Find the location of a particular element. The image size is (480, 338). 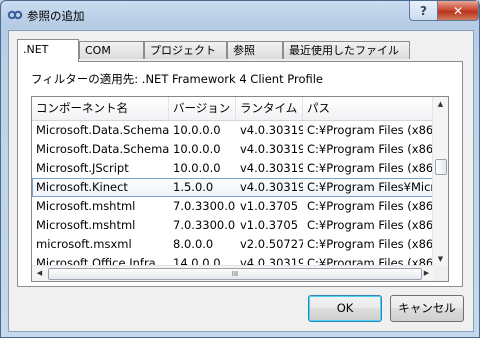

reference-link-icon is located at coordinates (15, 15).